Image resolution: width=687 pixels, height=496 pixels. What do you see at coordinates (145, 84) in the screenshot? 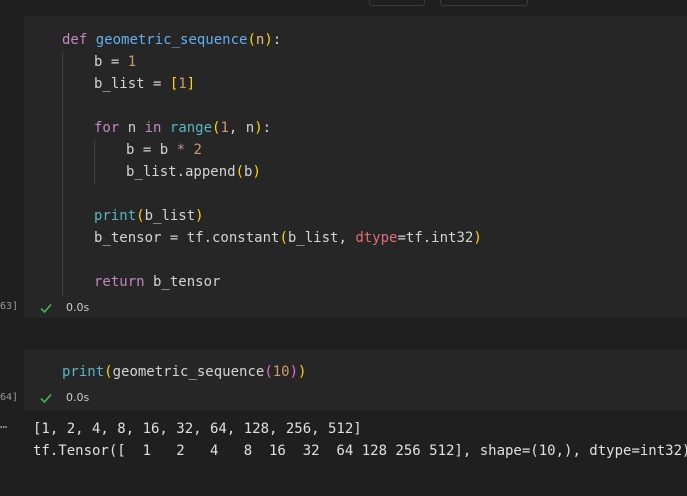
I see `code-line-3: b_list = [1]` at bounding box center [145, 84].